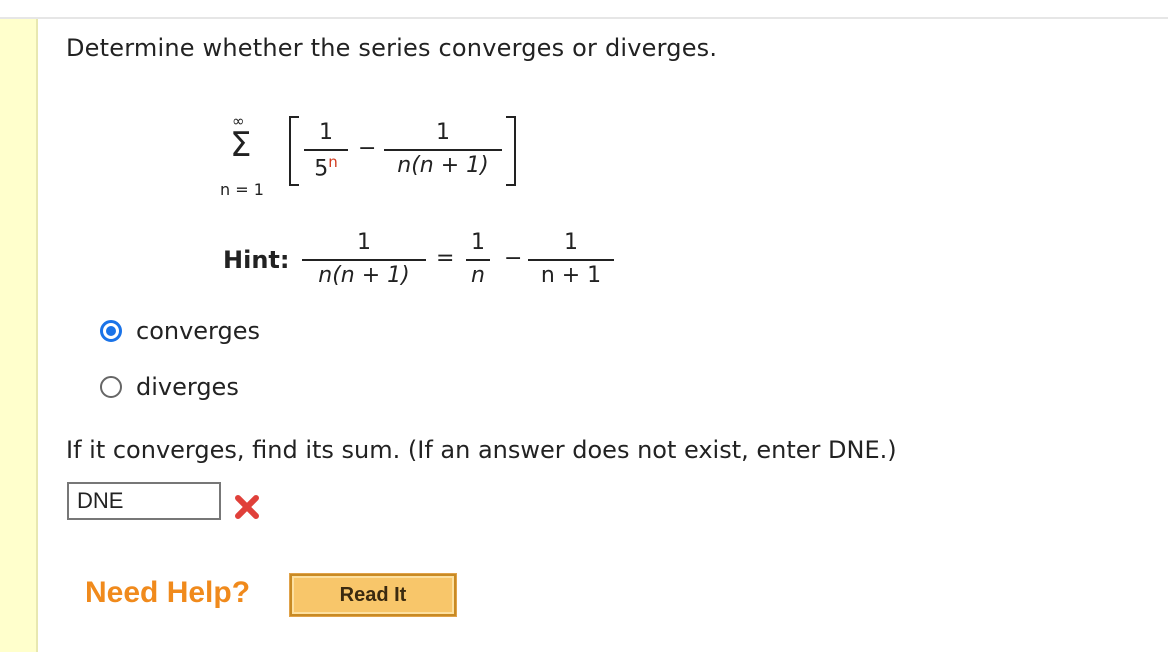  I want to click on hint-r1-fraction: 1 n, so click(478, 259).